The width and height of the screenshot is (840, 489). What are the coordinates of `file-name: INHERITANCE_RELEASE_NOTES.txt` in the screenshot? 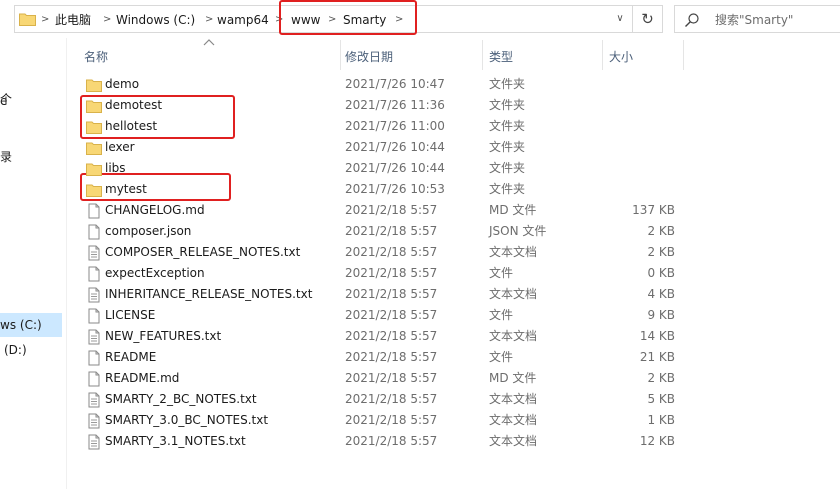 It's located at (209, 294).